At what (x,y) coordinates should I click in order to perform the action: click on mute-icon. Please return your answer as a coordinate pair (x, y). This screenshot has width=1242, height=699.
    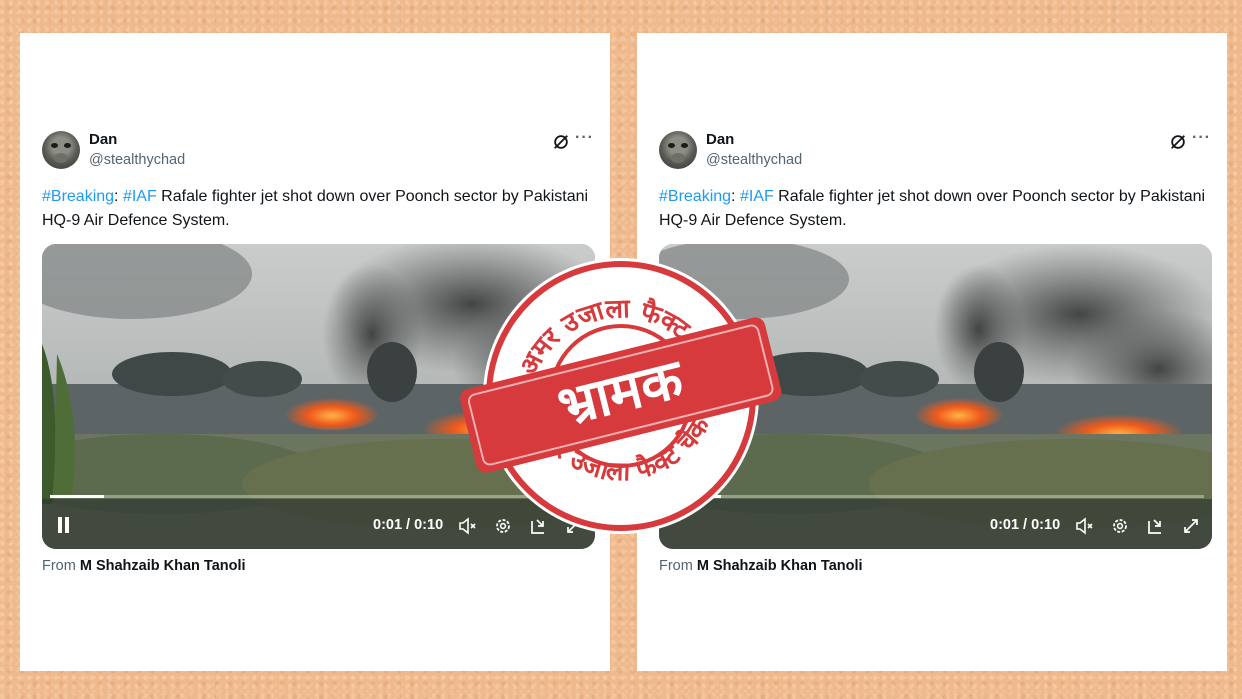
    Looking at the image, I should click on (1084, 526).